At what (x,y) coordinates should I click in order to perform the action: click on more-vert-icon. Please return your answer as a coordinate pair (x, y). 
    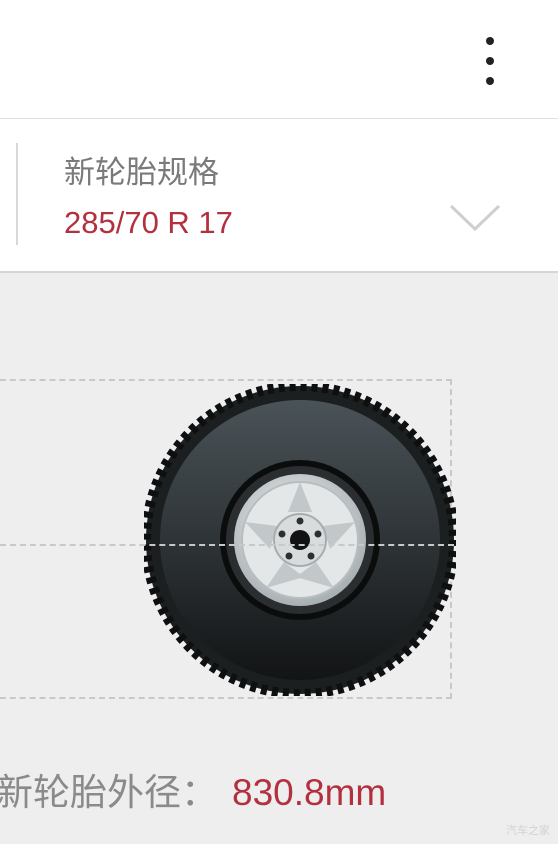
    Looking at the image, I should click on (490, 41).